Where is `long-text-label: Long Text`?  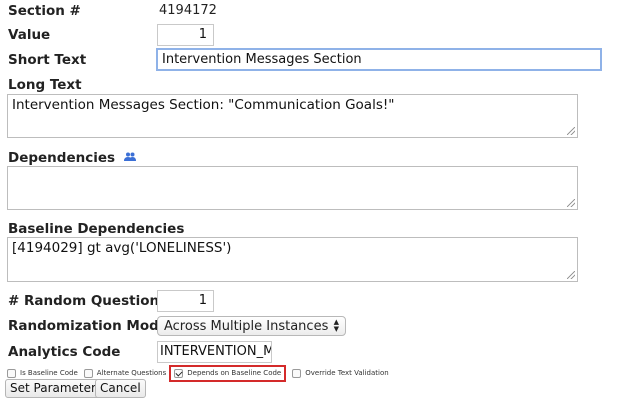 long-text-label: Long Text is located at coordinates (45, 85).